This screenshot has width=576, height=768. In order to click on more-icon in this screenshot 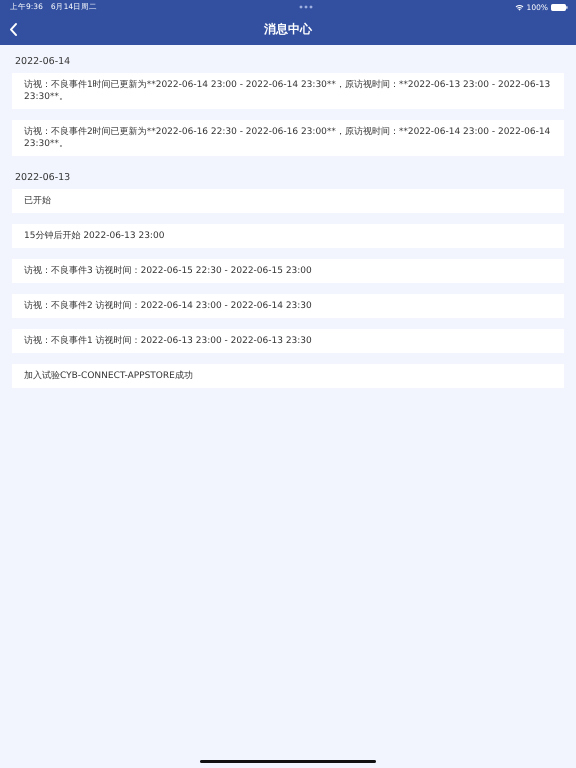, I will do `click(305, 7)`.